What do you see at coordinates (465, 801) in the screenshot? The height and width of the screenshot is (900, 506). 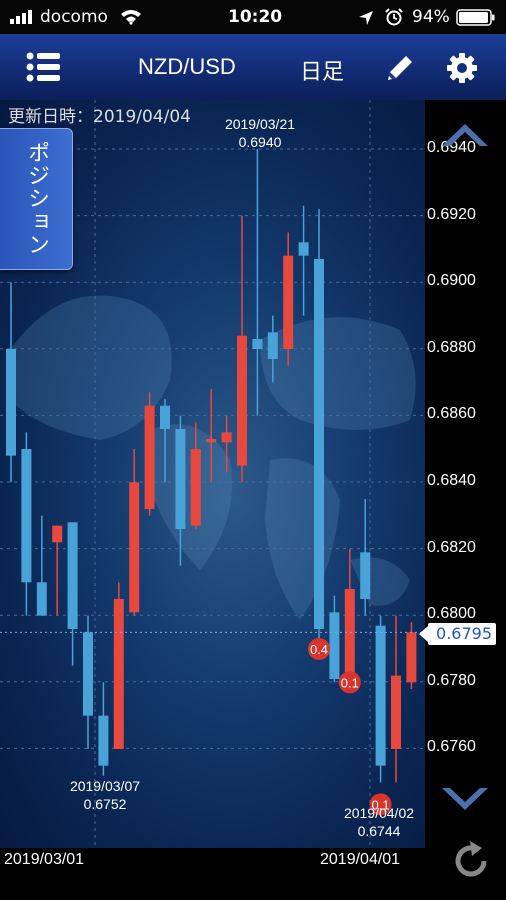 I see `scroll-down-icon` at bounding box center [465, 801].